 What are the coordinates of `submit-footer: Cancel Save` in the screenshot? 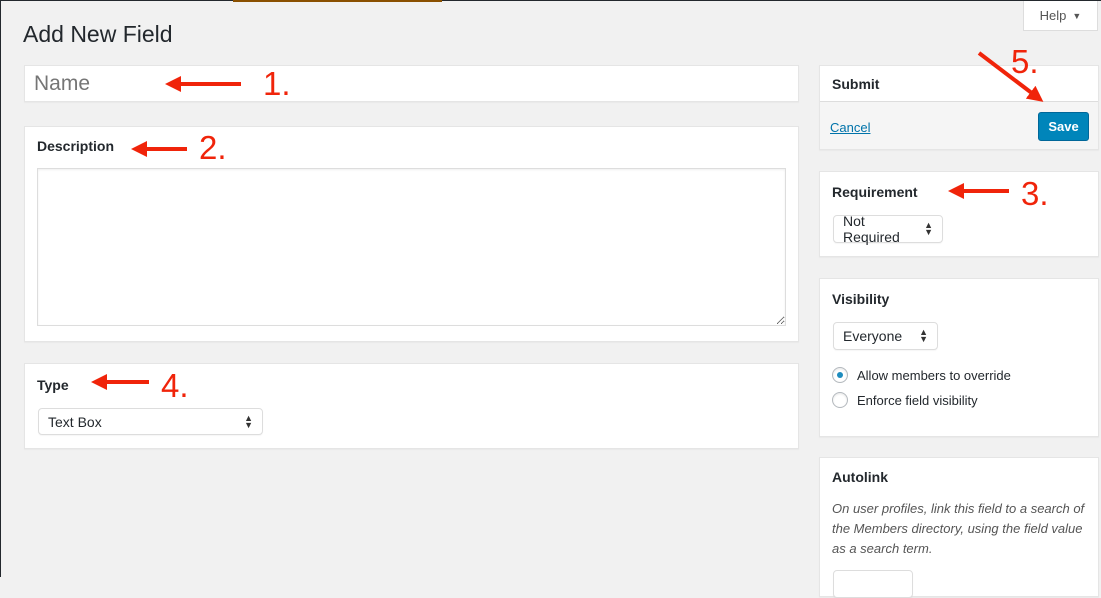 It's located at (959, 125).